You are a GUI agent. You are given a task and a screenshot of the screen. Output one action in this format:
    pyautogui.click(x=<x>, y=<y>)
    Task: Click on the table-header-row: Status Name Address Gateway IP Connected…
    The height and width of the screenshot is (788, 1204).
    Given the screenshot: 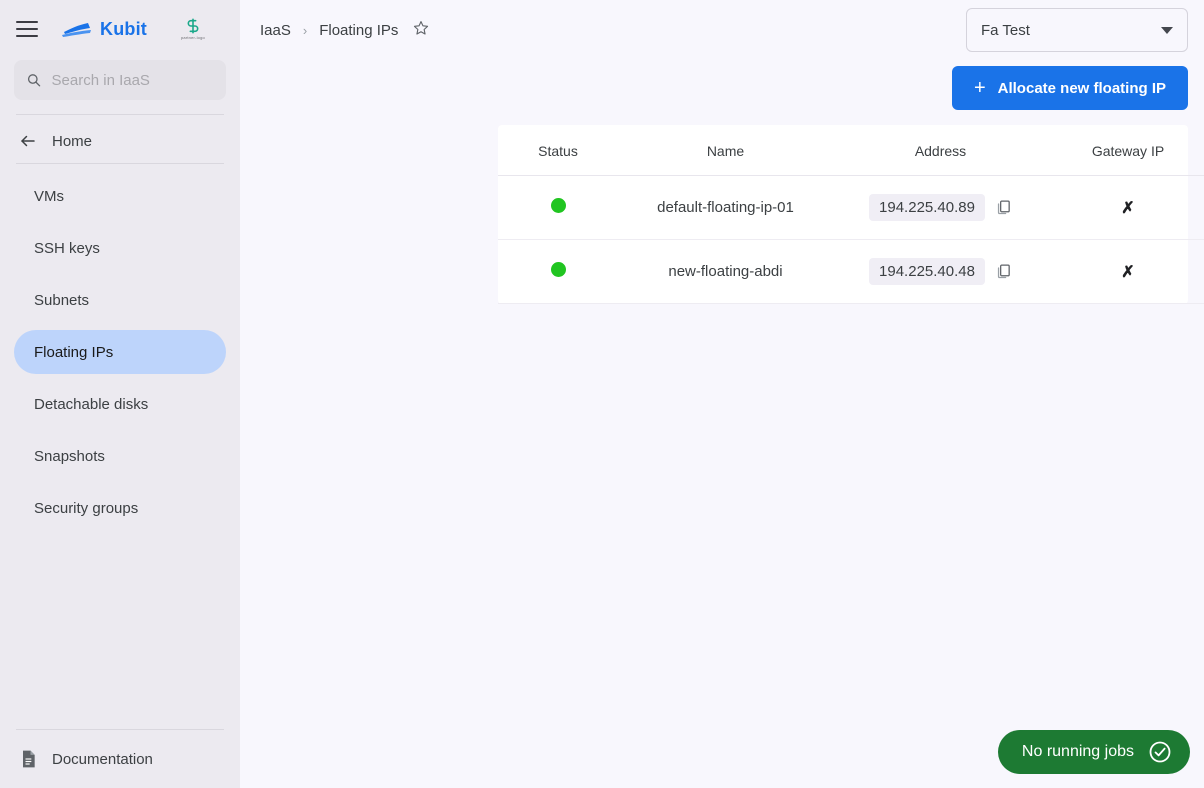 What is the action you would take?
    pyautogui.click(x=851, y=150)
    